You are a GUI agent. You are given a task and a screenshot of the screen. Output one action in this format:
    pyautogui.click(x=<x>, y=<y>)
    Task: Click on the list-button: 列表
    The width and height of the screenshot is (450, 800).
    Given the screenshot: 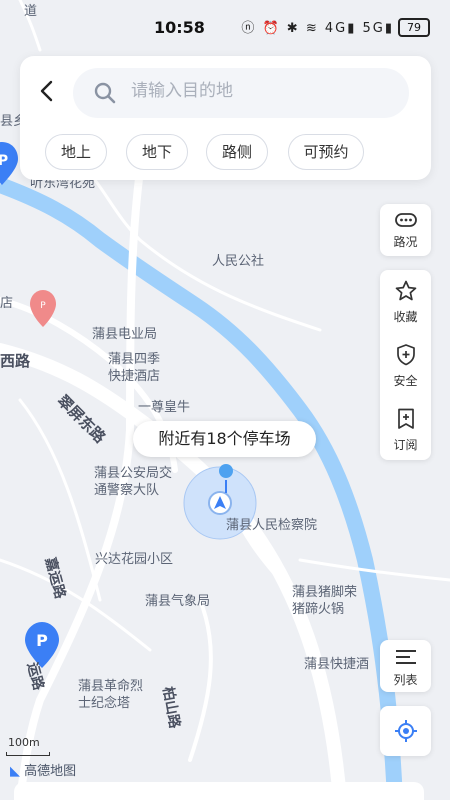 What is the action you would take?
    pyautogui.click(x=405, y=666)
    